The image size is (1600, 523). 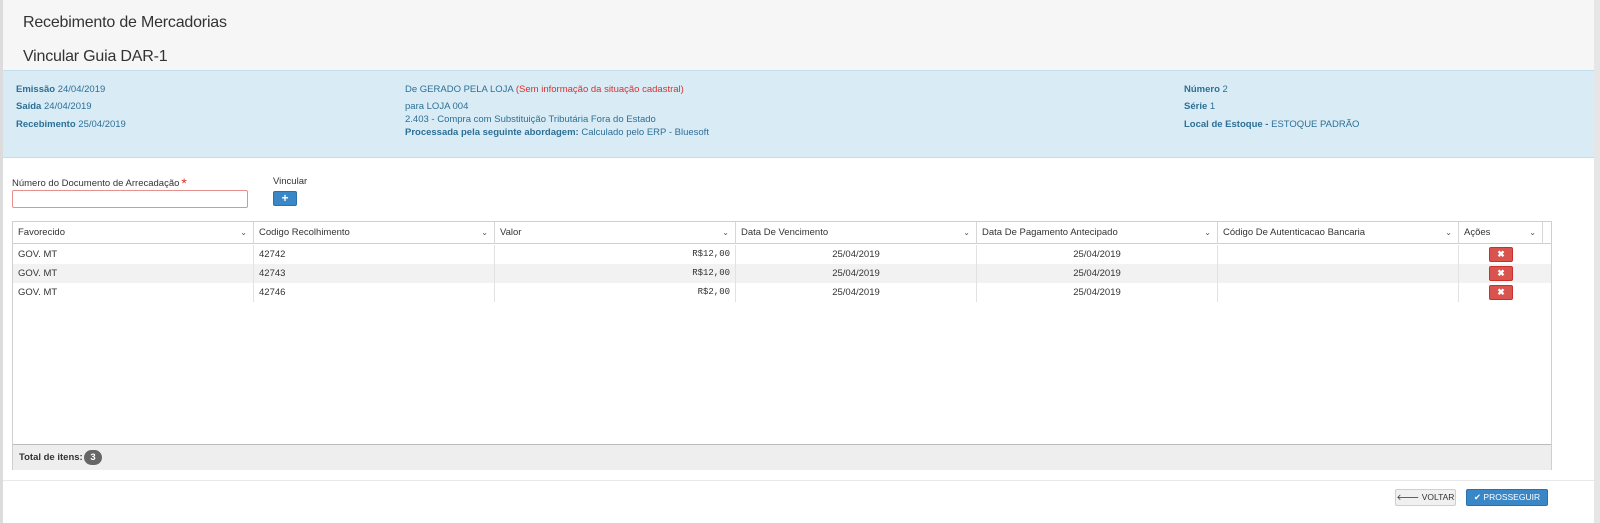 I want to click on vincular-add-button: +, so click(x=285, y=198).